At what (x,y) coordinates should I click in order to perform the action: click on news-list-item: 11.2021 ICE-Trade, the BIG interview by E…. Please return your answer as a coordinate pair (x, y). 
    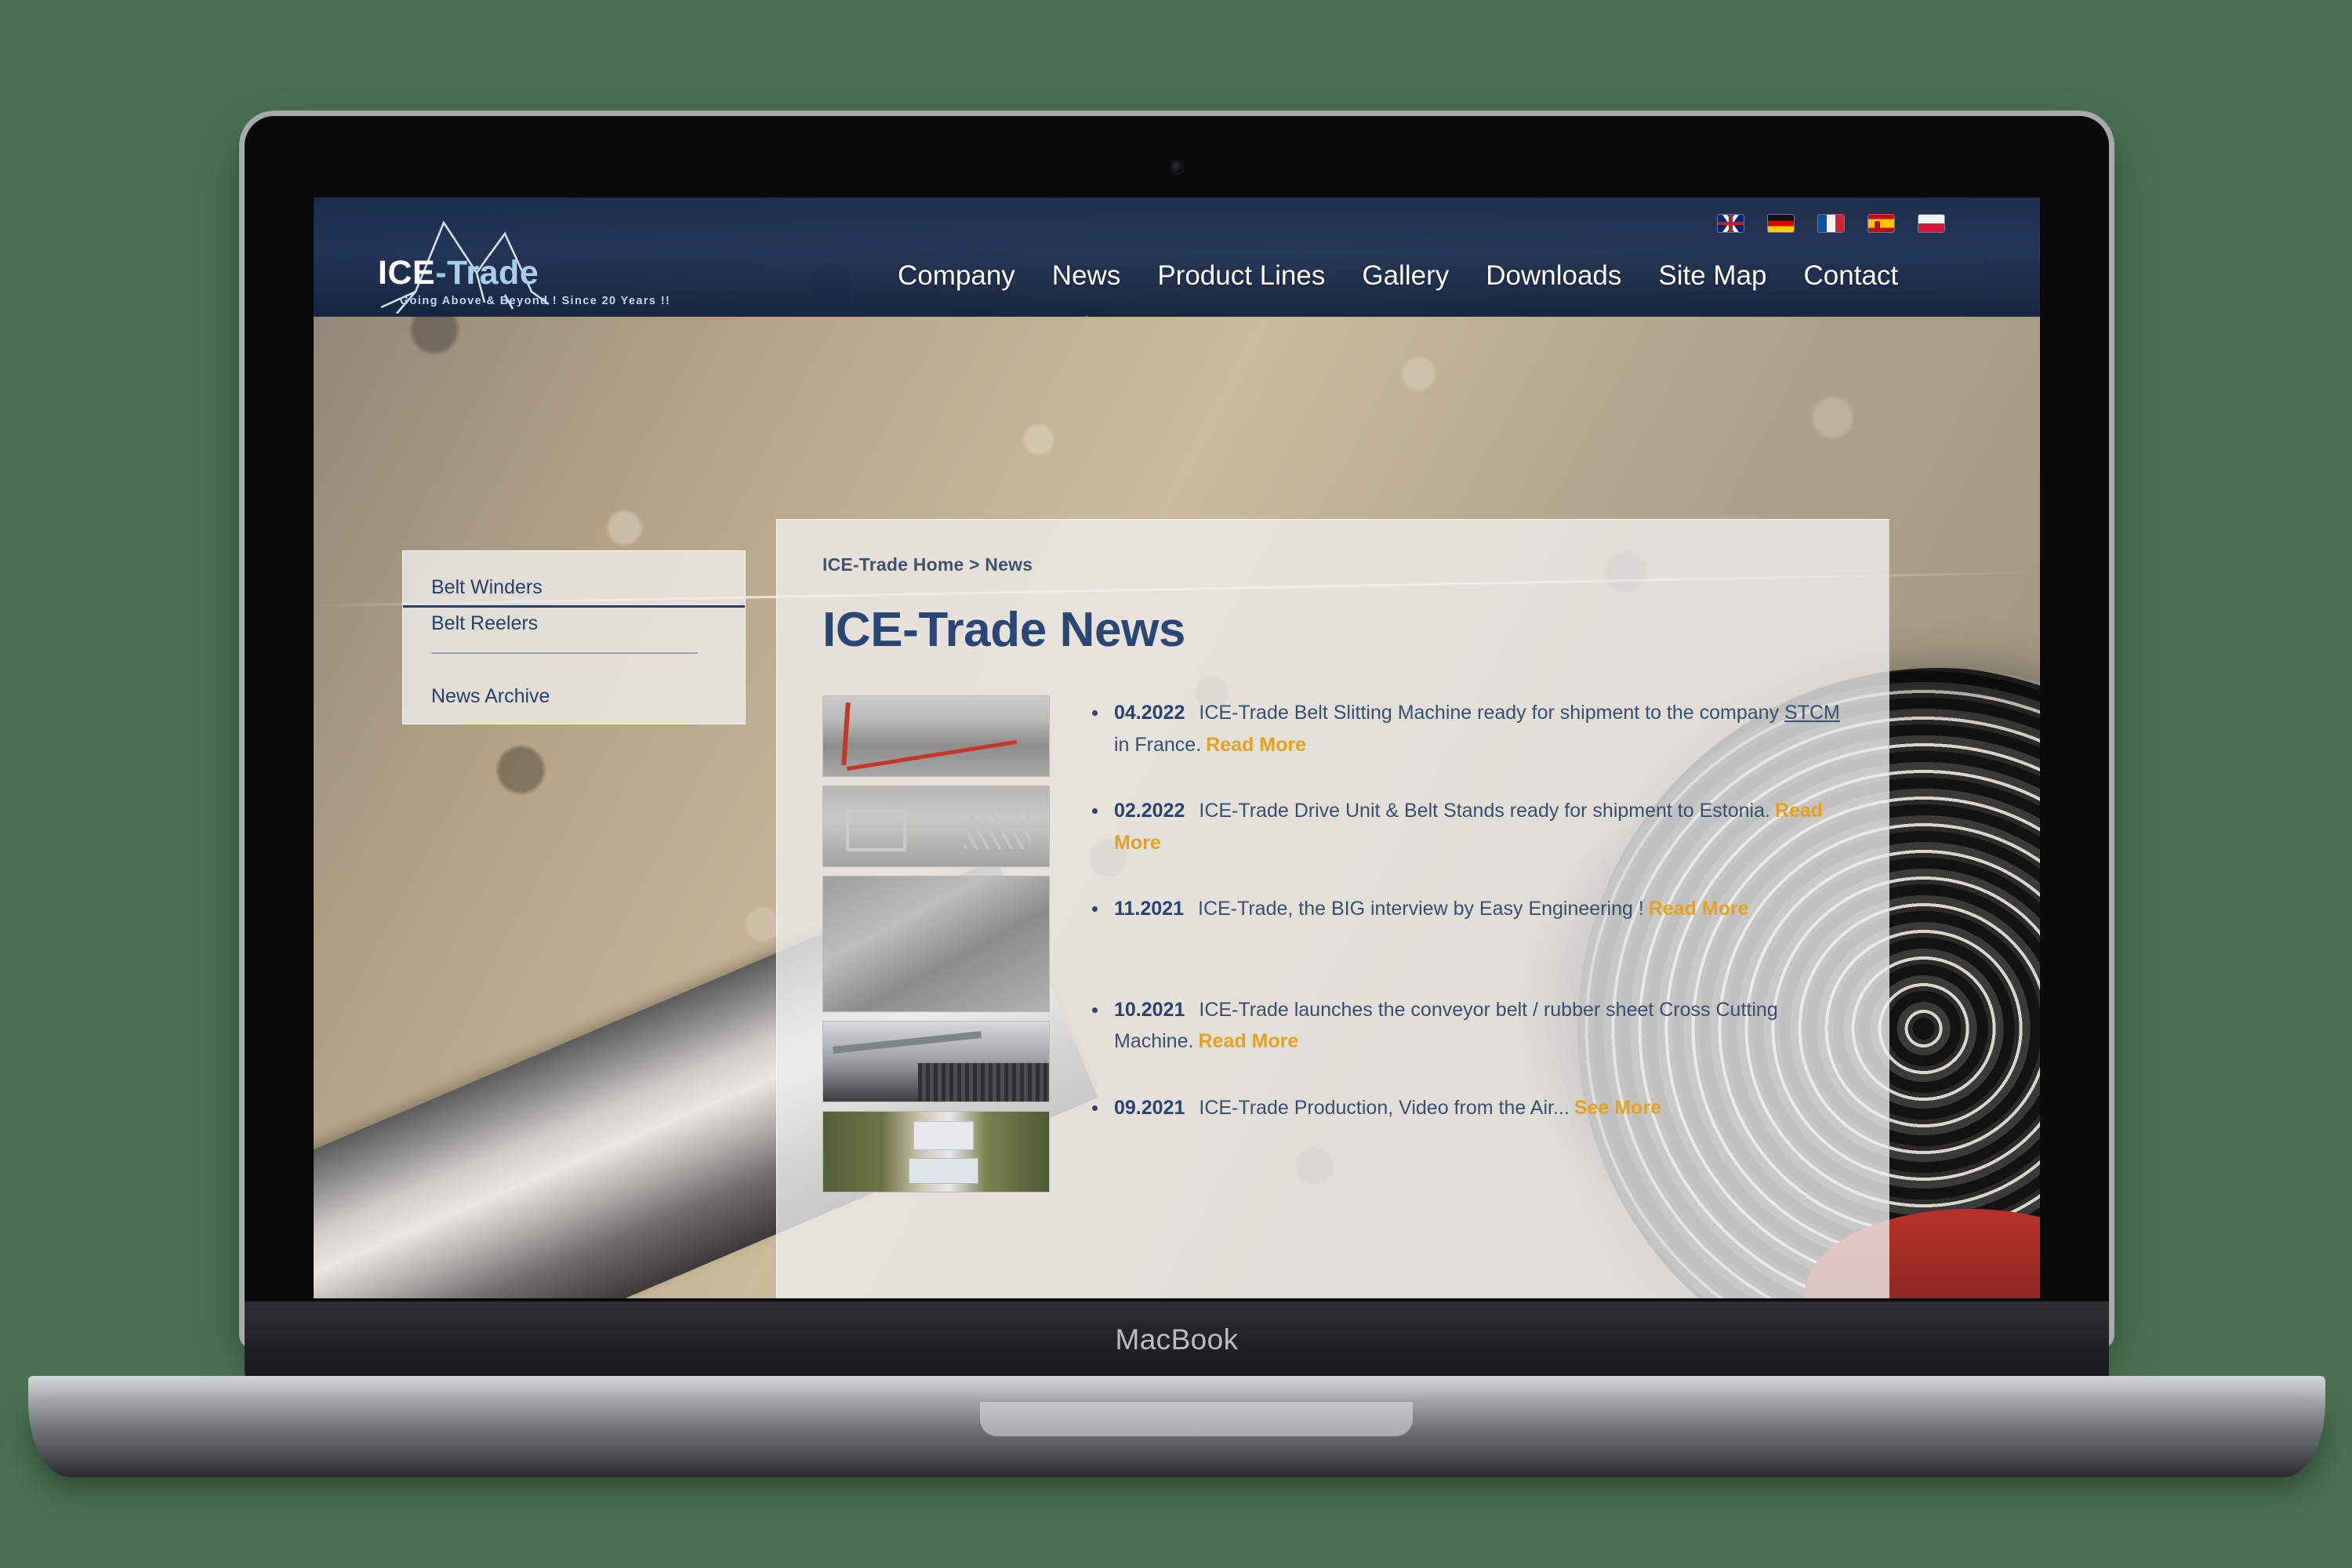
    Looking at the image, I should click on (1466, 909).